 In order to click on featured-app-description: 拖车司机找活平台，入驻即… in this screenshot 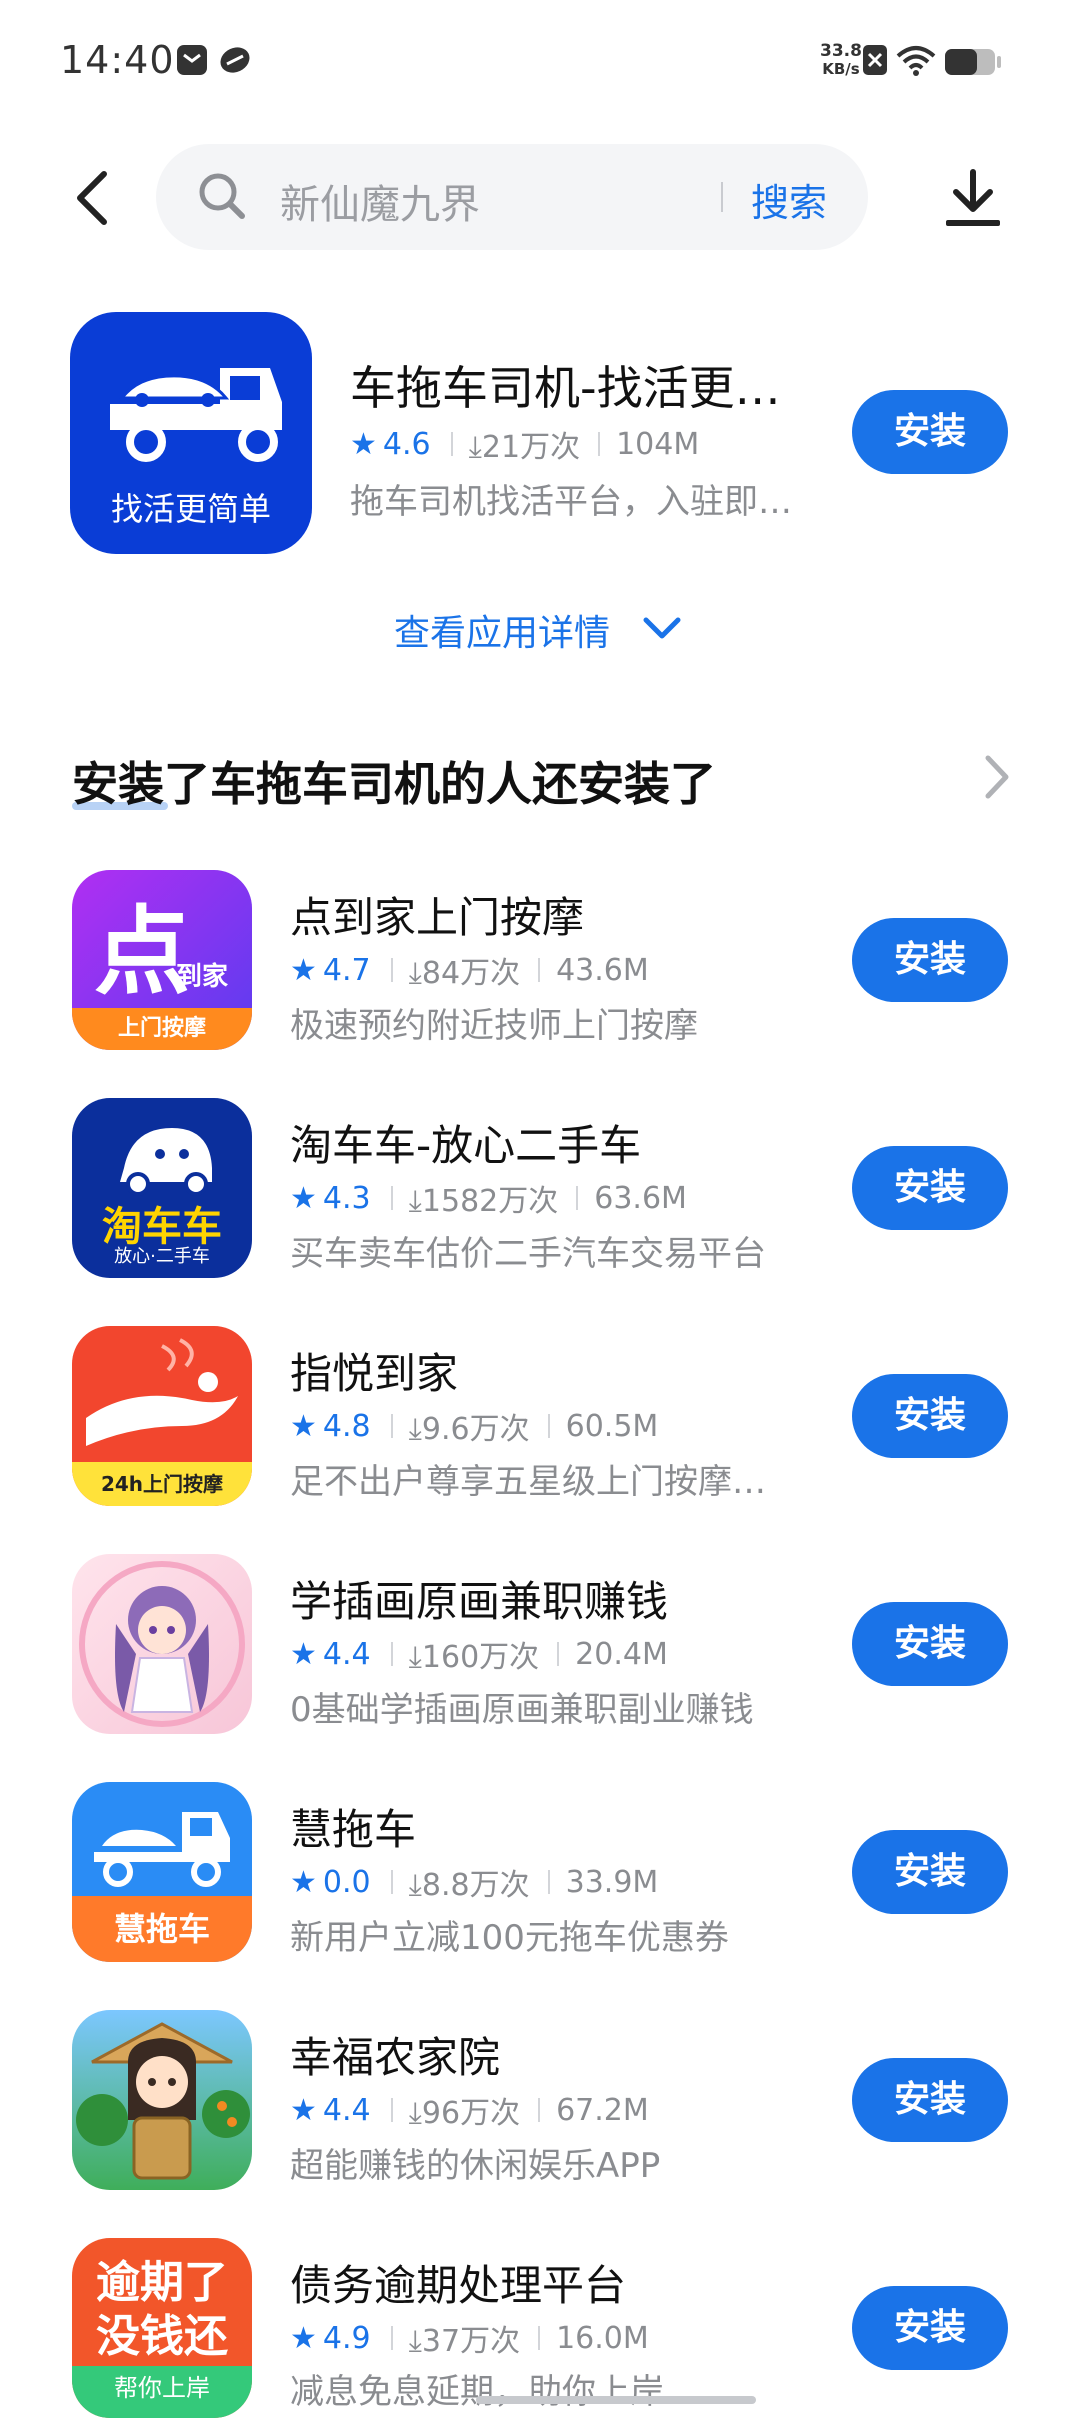, I will do `click(571, 502)`.